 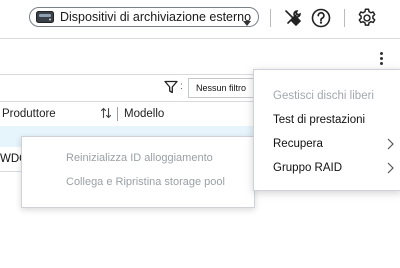 What do you see at coordinates (144, 114) in the screenshot?
I see `column-header-model: Modello` at bounding box center [144, 114].